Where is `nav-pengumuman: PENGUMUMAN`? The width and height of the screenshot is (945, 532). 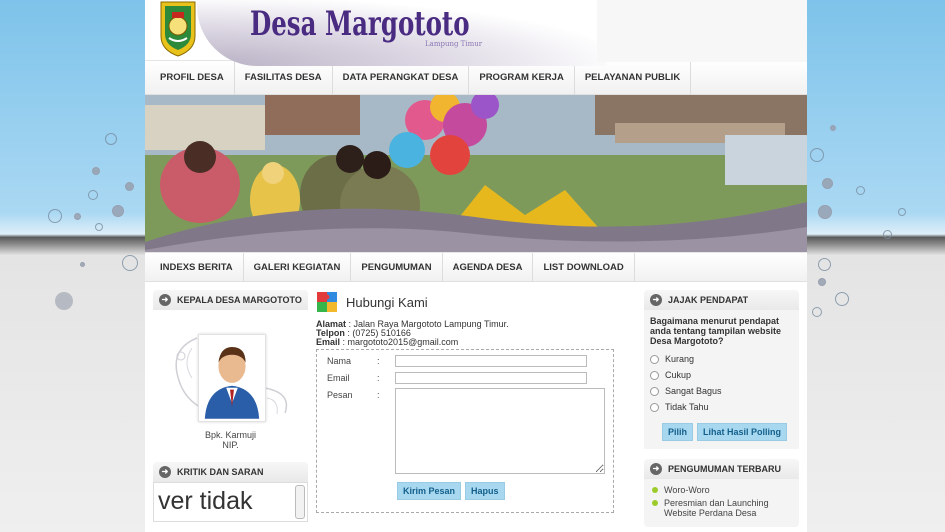
nav-pengumuman: PENGUMUMAN is located at coordinates (397, 267).